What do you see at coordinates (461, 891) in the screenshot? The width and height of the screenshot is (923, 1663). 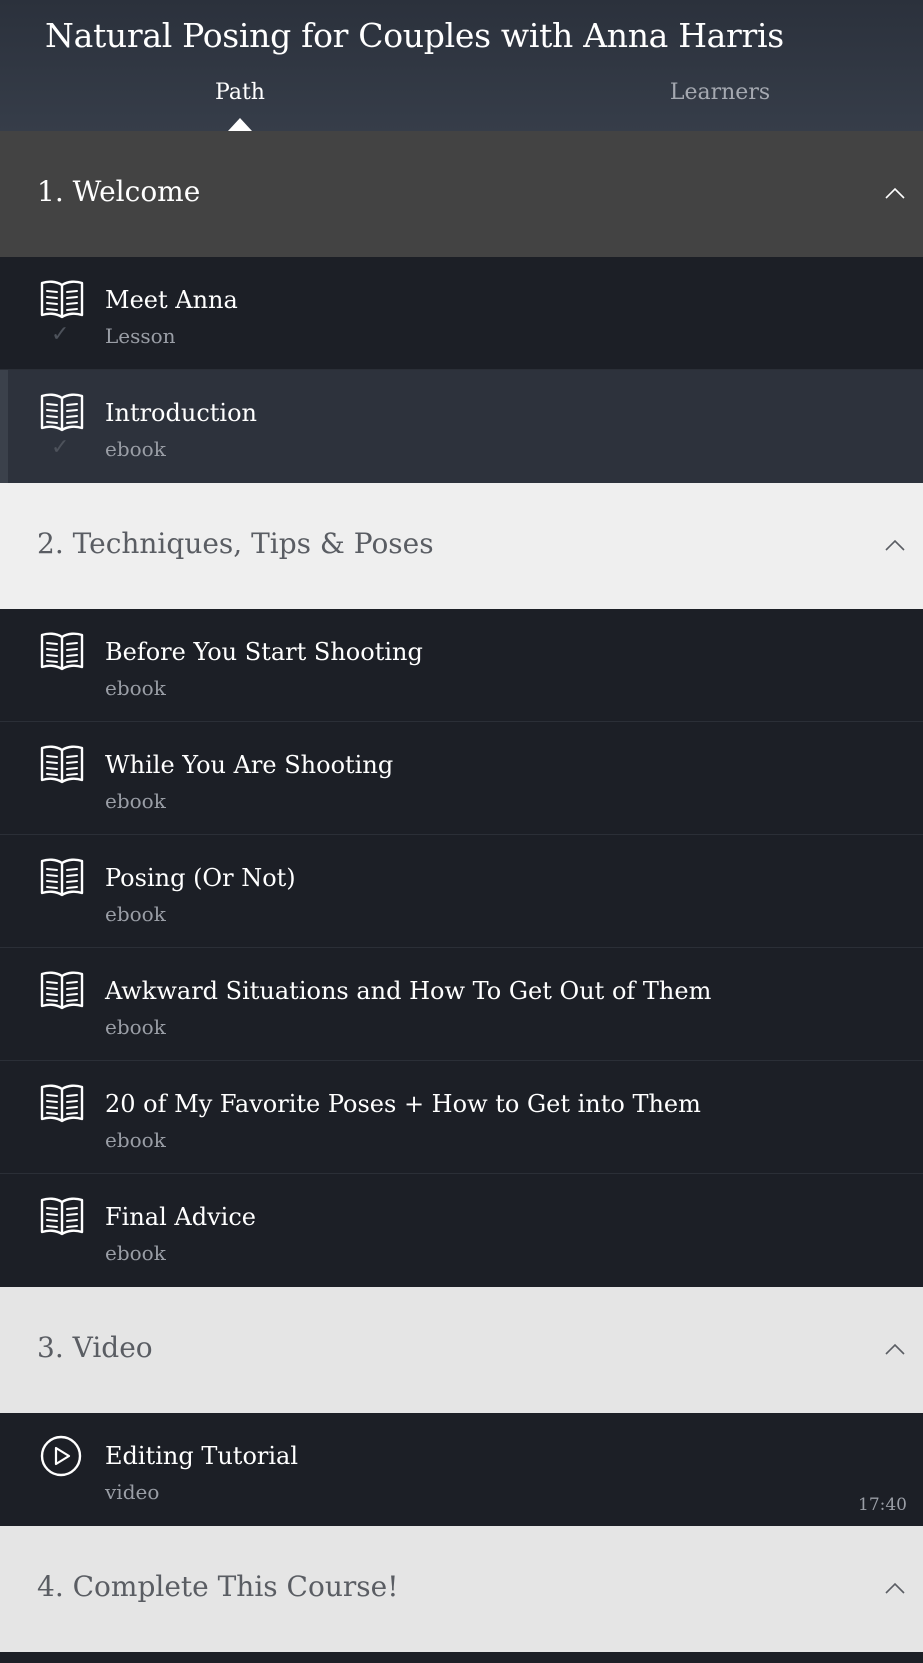 I see `lesson-item-posing-or-not: Posing (Or Not) ebook` at bounding box center [461, 891].